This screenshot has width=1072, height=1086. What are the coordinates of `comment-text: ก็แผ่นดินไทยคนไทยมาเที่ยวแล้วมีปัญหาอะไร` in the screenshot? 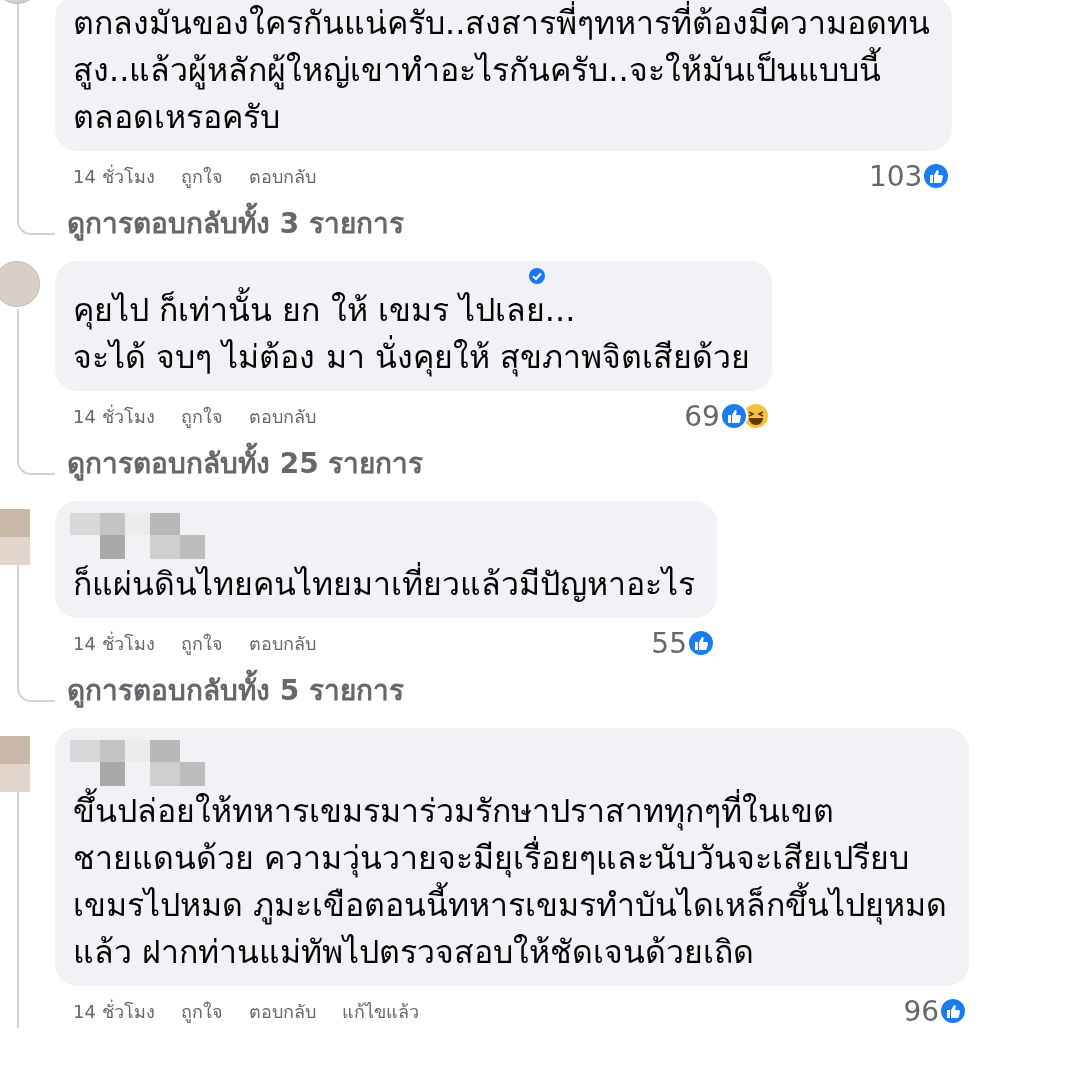 It's located at (384, 584).